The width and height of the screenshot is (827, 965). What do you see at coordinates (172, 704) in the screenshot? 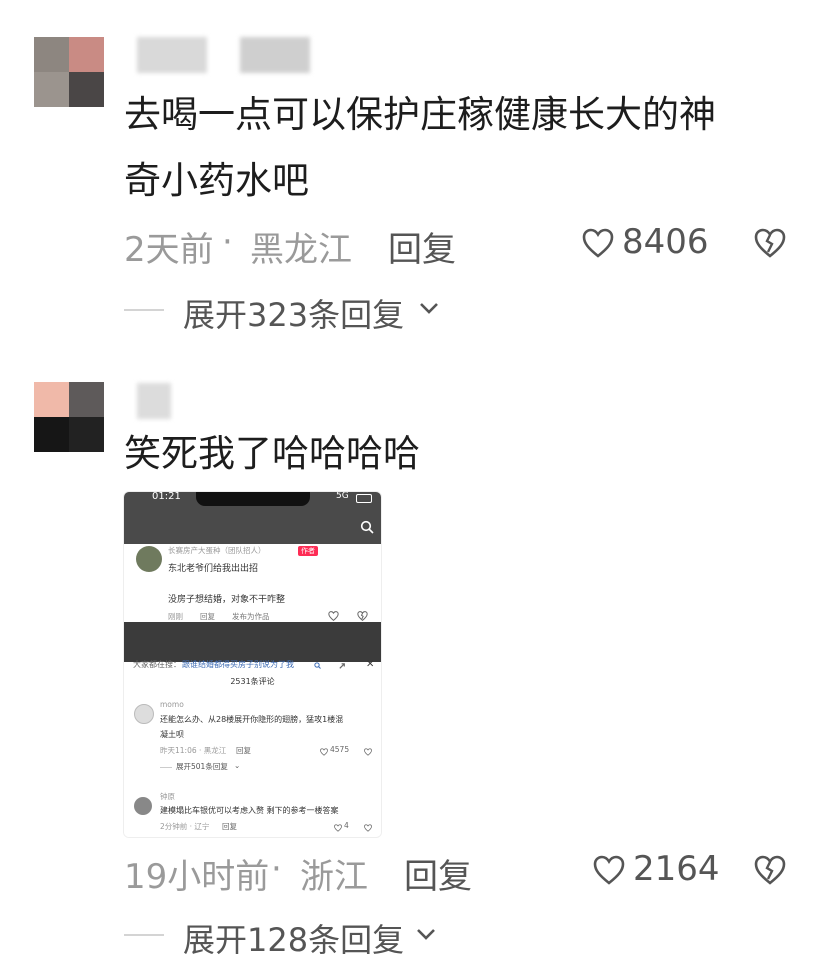
I see `embedded-username: momo` at bounding box center [172, 704].